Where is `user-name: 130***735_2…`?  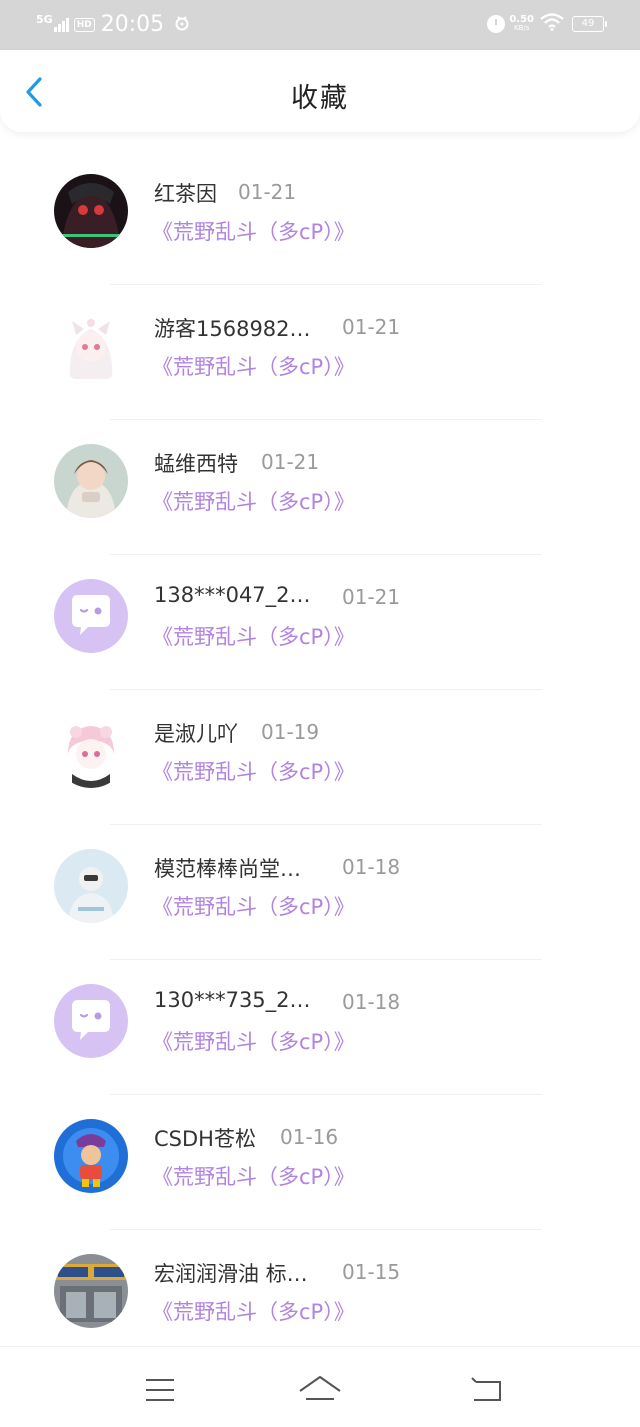 user-name: 130***735_2… is located at coordinates (232, 1000).